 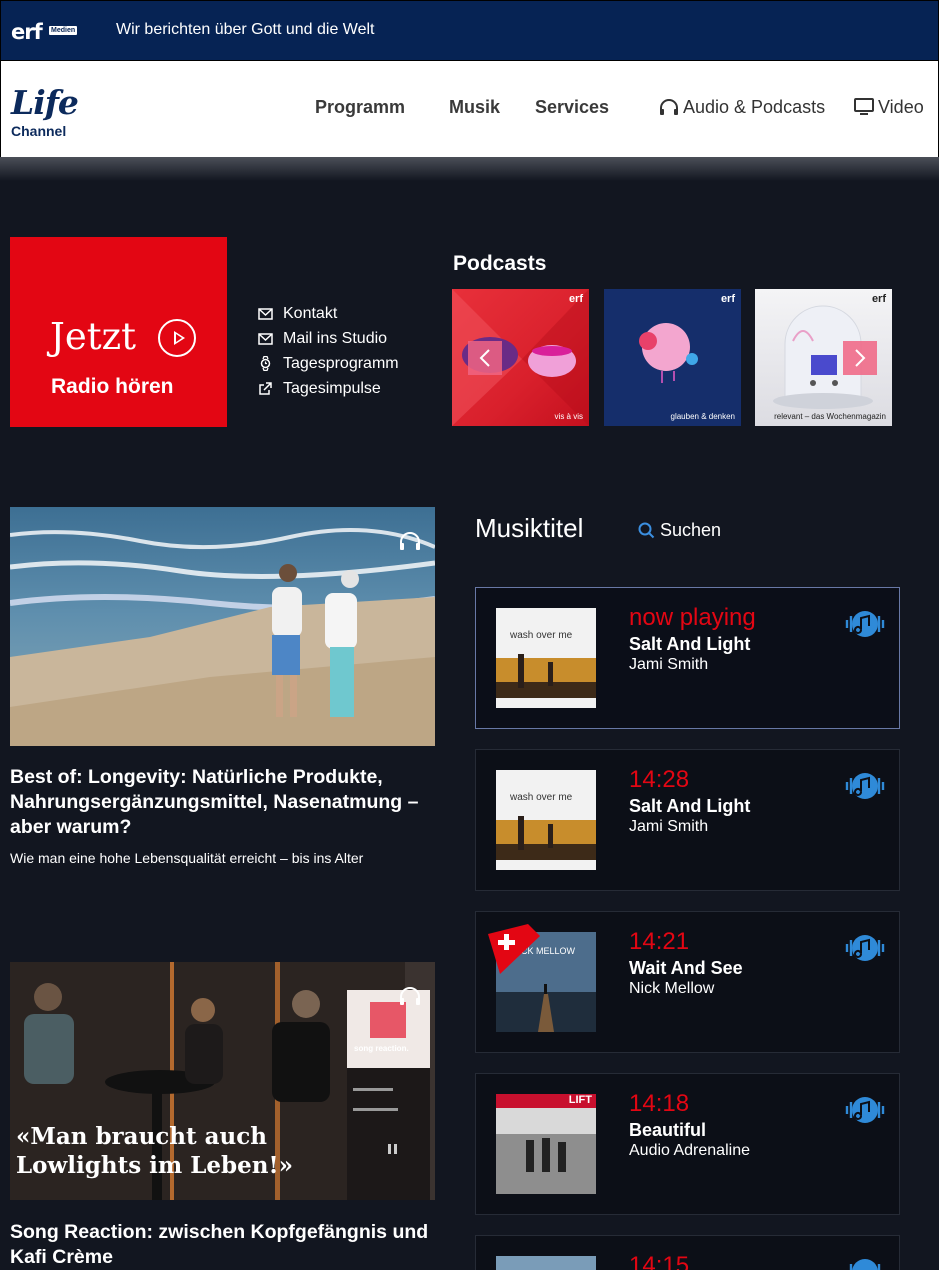 I want to click on musiktitel-search-button: Suchen, so click(x=679, y=530).